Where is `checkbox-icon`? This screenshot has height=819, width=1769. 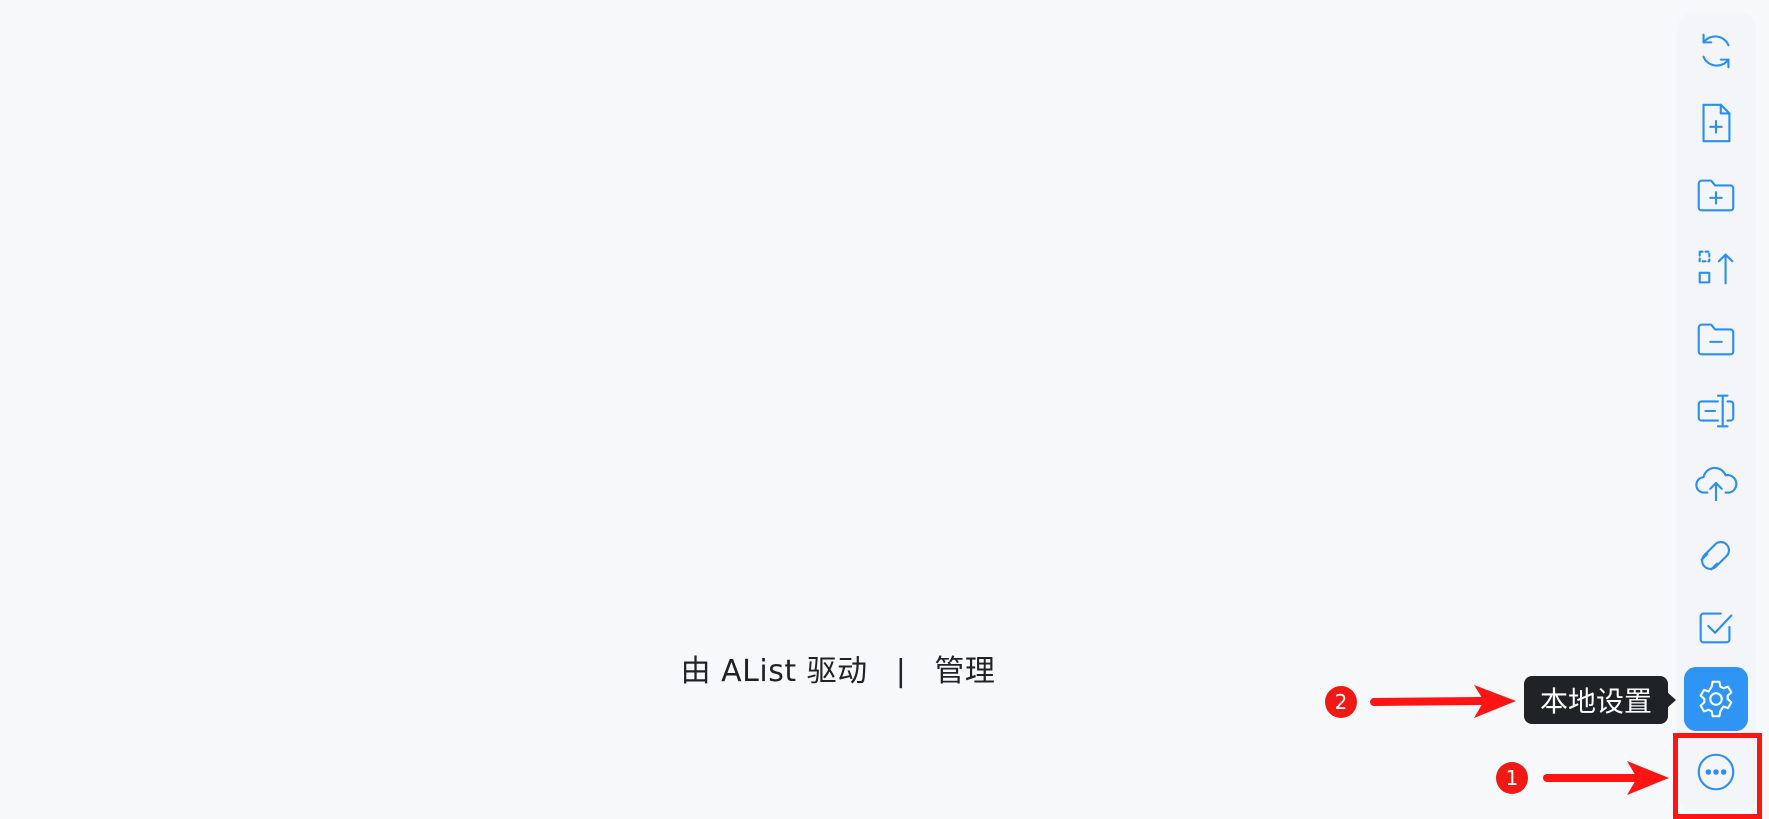 checkbox-icon is located at coordinates (1716, 628).